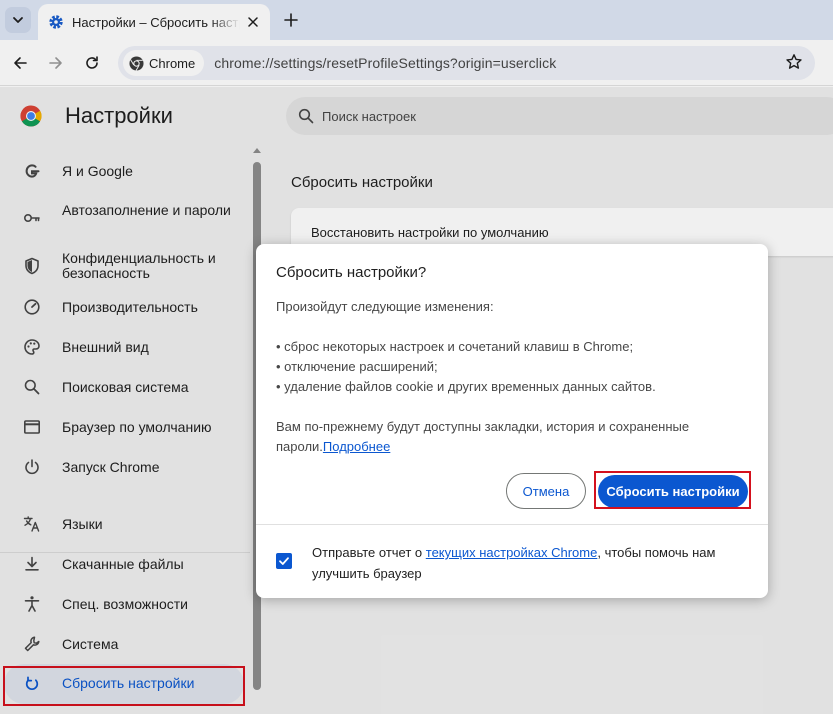 This screenshot has width=833, height=714. Describe the element at coordinates (32, 266) in the screenshot. I see `shield-icon` at that location.